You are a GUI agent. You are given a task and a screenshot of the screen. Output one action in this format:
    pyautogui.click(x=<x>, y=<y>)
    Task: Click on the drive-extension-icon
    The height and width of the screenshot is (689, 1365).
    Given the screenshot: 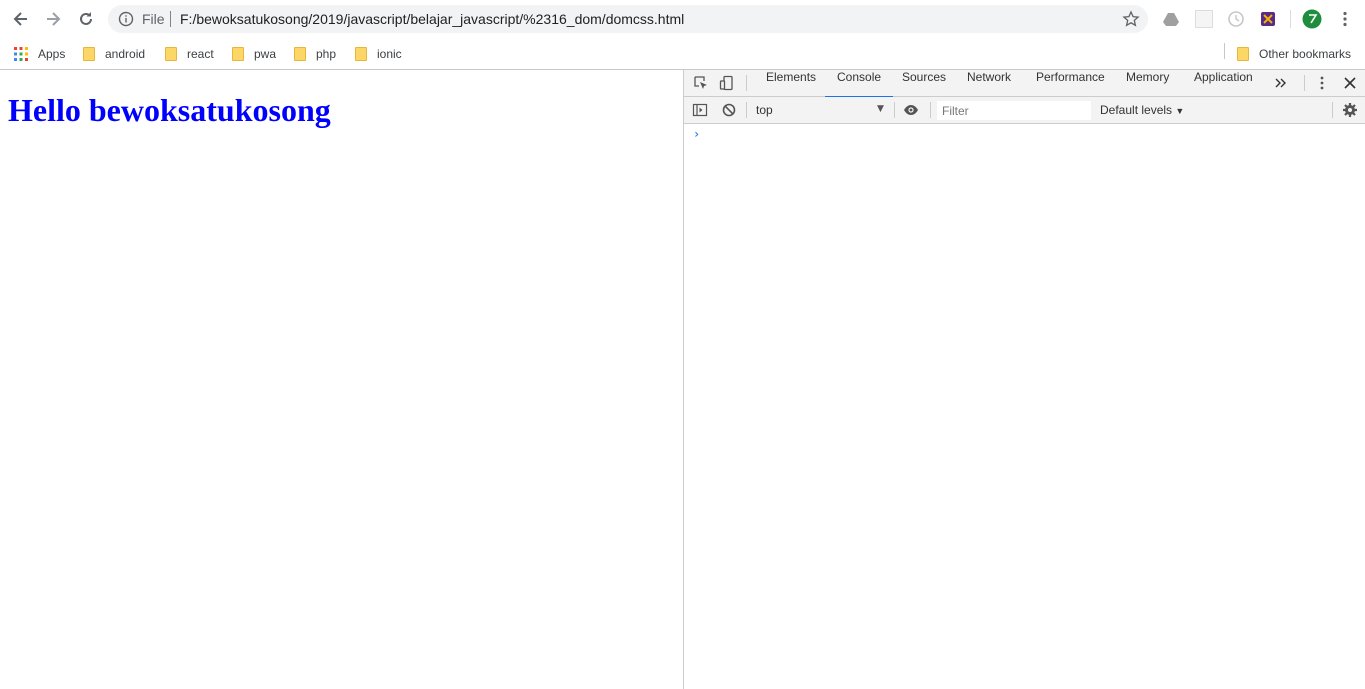 What is the action you would take?
    pyautogui.click(x=1171, y=19)
    